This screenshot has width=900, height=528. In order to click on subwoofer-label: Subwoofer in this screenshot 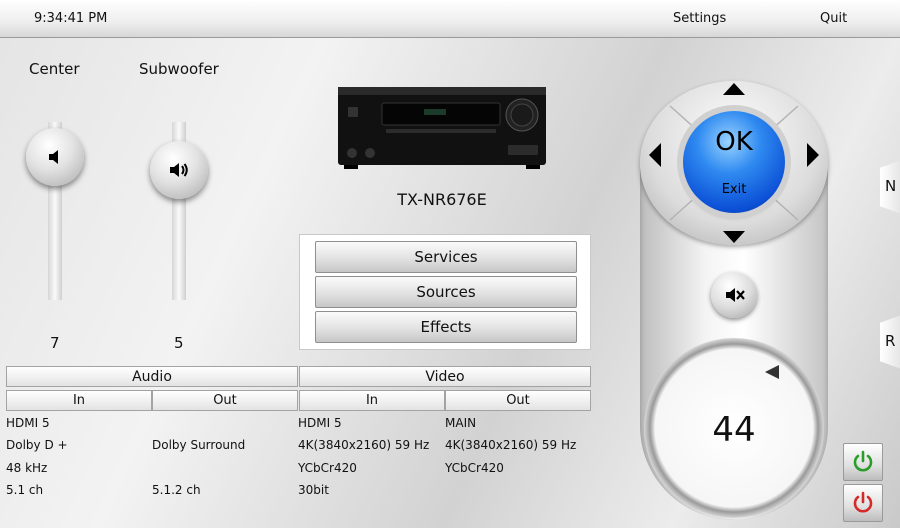, I will do `click(179, 69)`.